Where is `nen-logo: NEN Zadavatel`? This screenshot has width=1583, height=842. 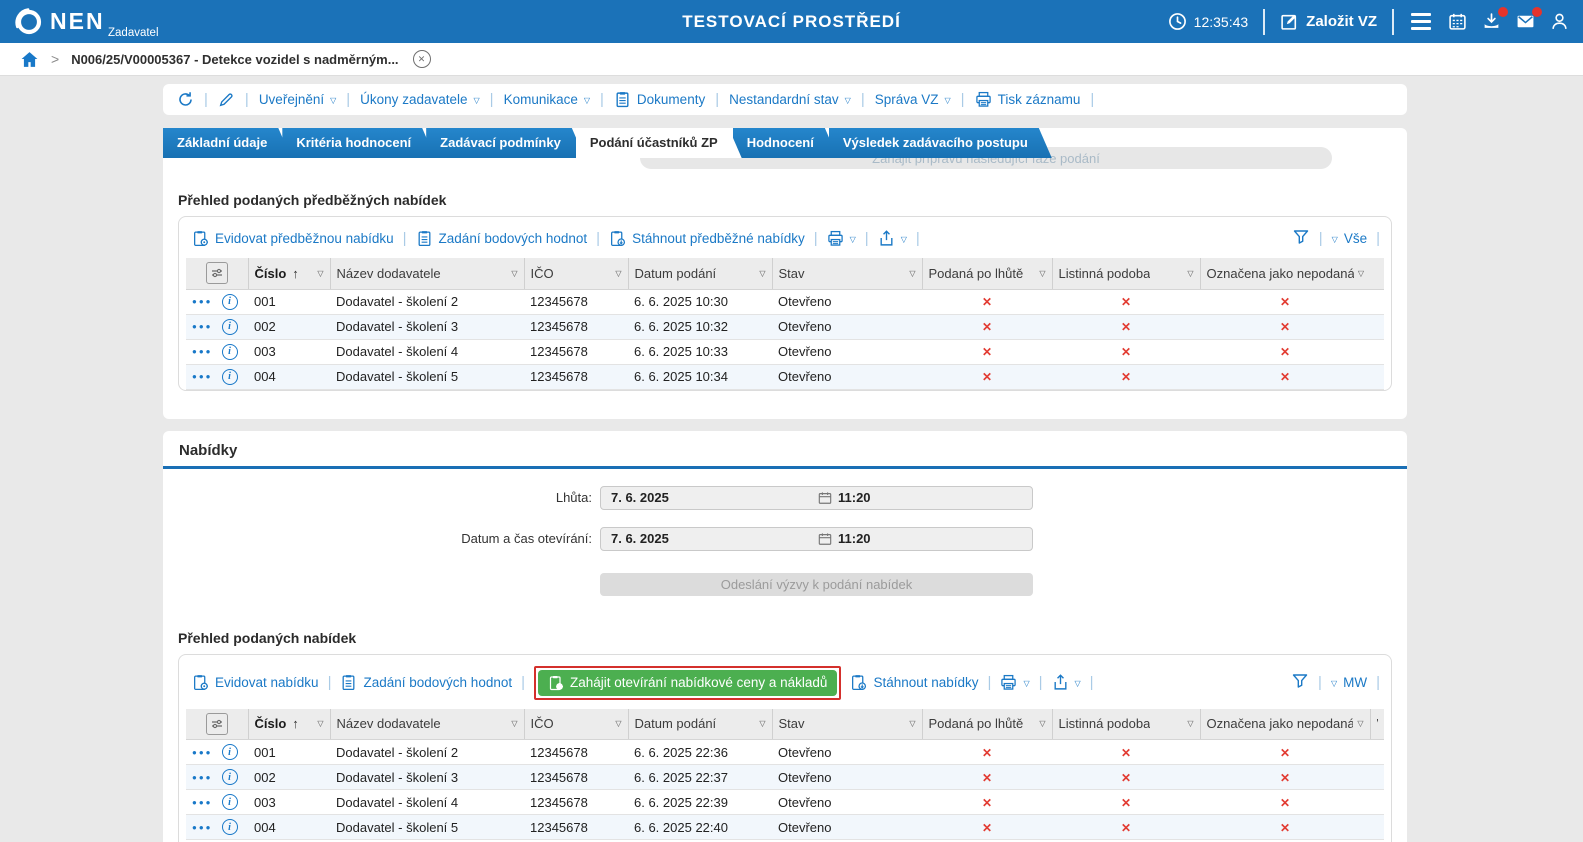
nen-logo: NEN Zadavatel is located at coordinates (86, 23).